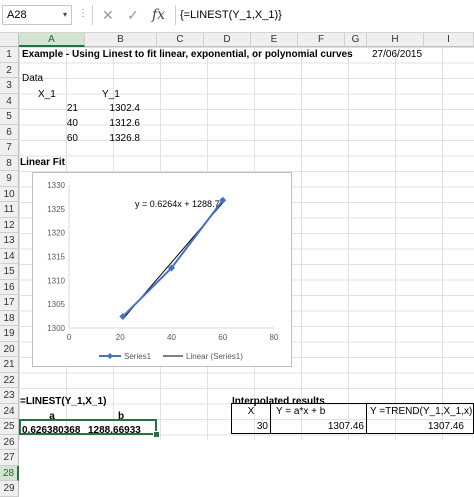  Describe the element at coordinates (85, 401) in the screenshot. I see `linest-label-cell: =LINEST(Y_1,X_1)` at that location.